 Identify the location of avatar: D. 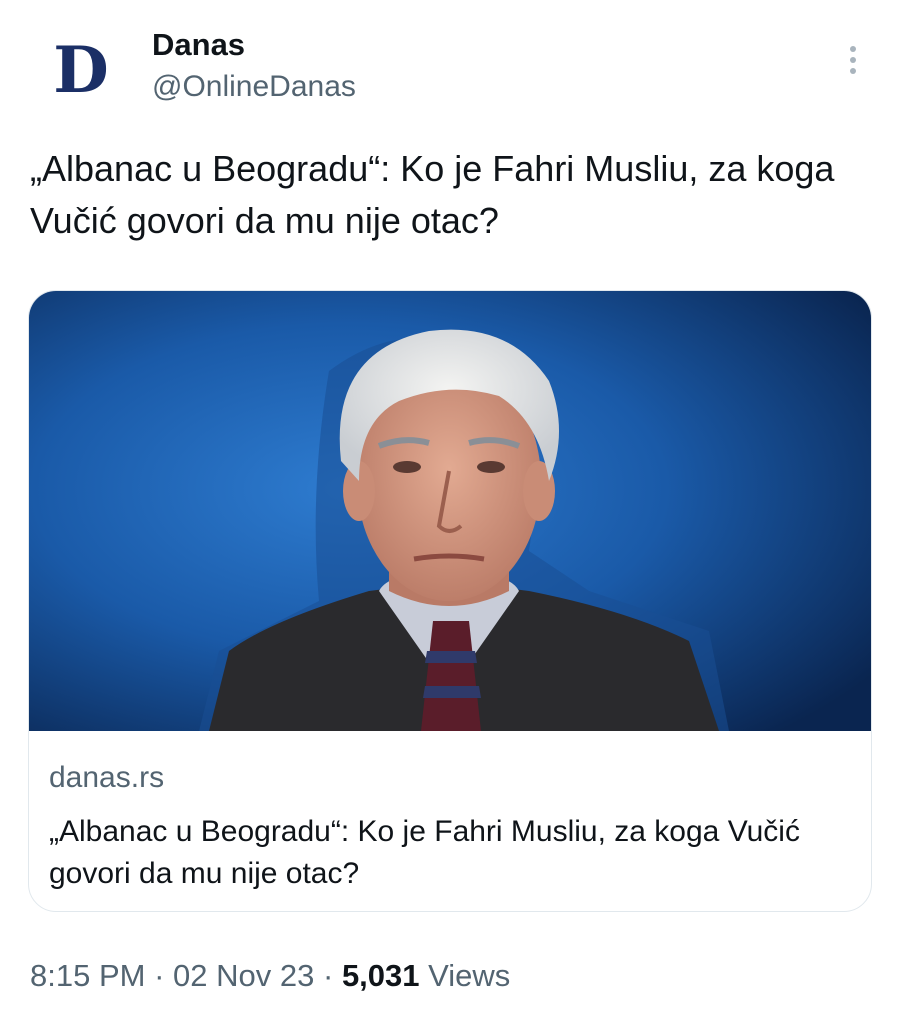
(80, 70).